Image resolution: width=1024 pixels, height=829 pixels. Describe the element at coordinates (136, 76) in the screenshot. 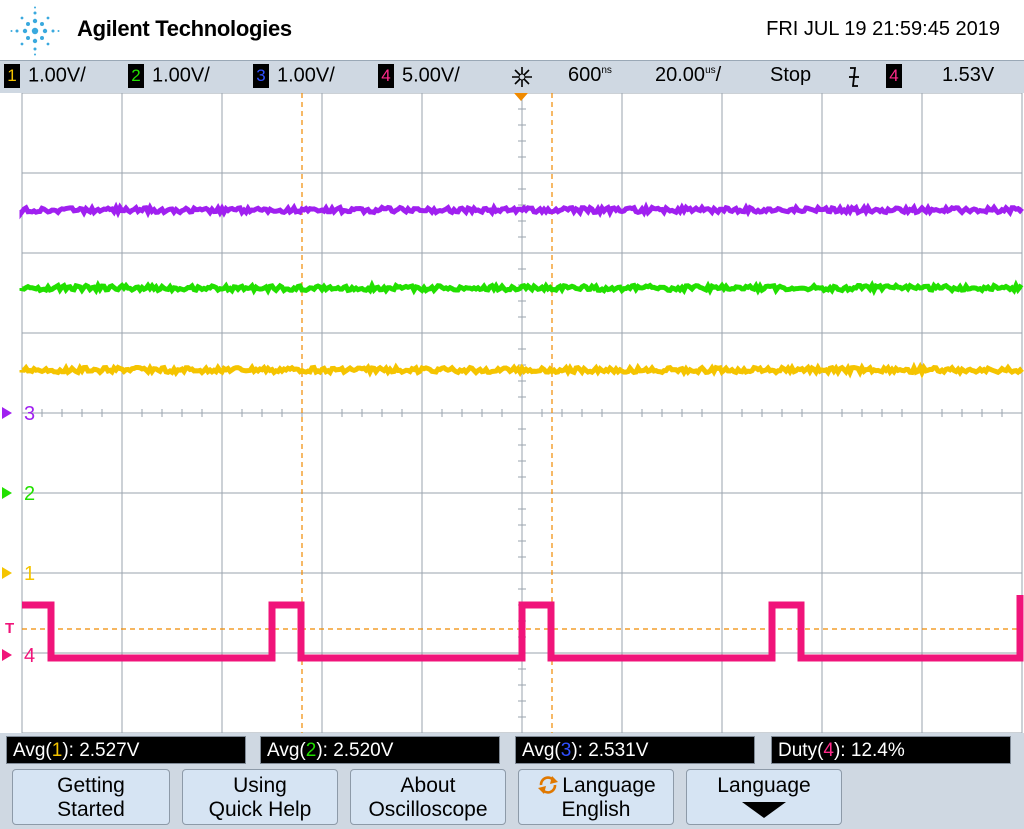

I see `ch2-indicator: 2` at that location.